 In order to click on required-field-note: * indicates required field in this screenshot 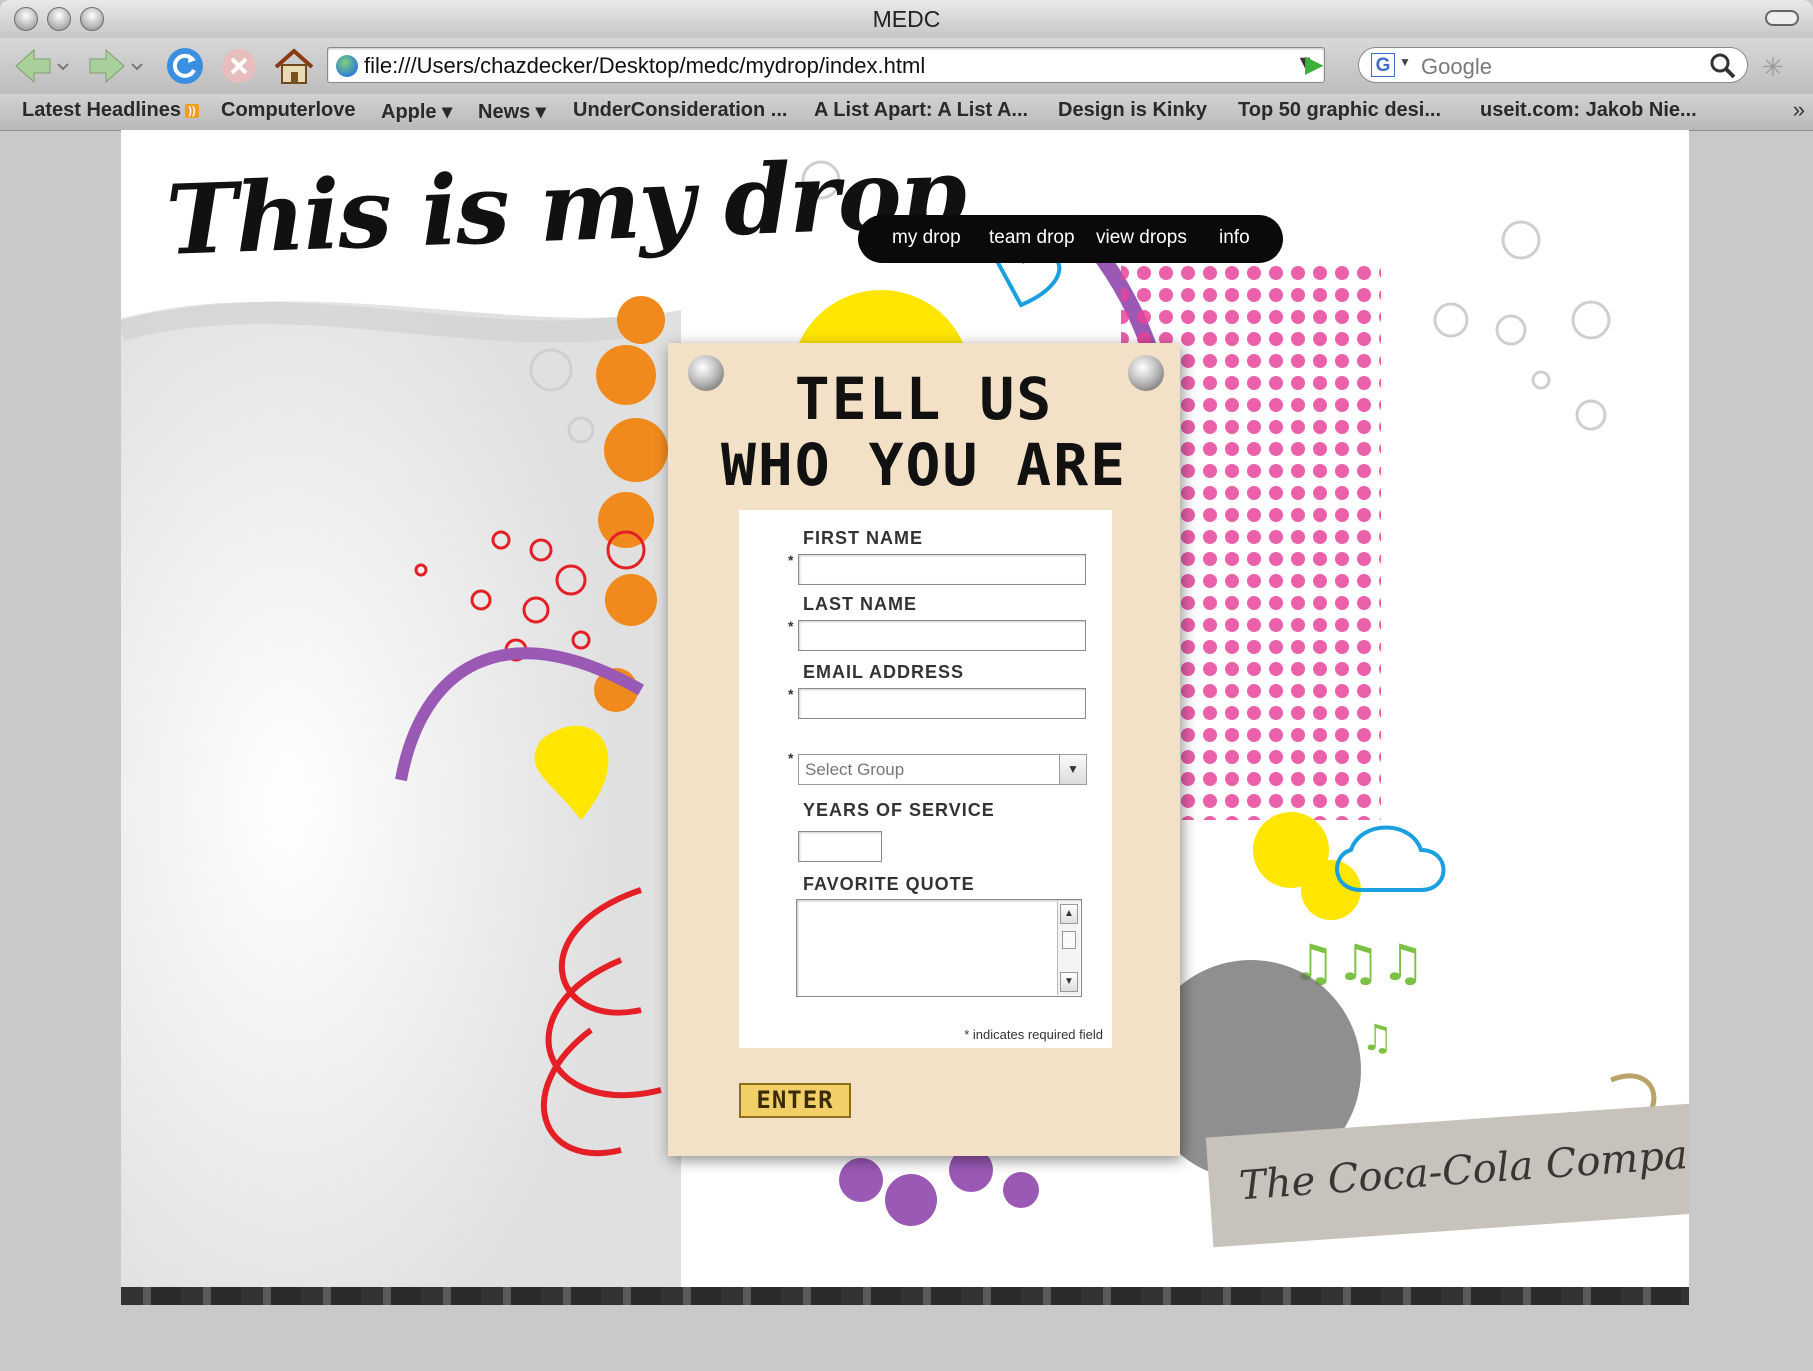, I will do `click(1033, 1034)`.